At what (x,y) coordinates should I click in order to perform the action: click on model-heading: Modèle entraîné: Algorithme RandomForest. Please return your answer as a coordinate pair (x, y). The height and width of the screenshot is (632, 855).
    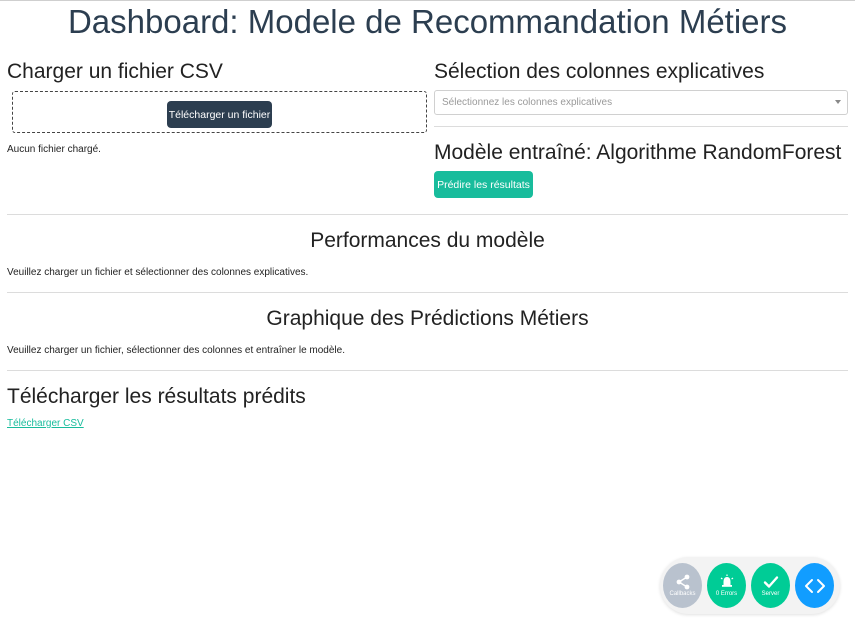
    Looking at the image, I should click on (638, 152).